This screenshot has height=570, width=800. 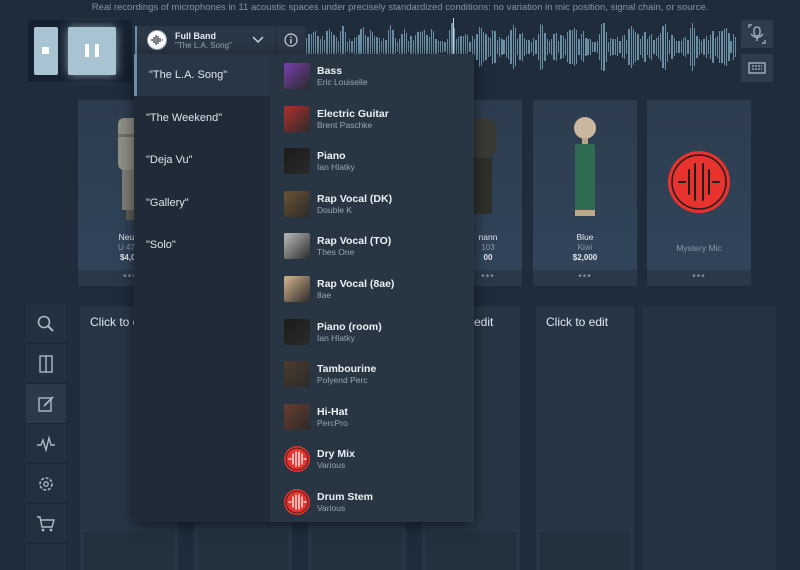 I want to click on mic-card-mystery: Mystery Mic •••, so click(x=699, y=193).